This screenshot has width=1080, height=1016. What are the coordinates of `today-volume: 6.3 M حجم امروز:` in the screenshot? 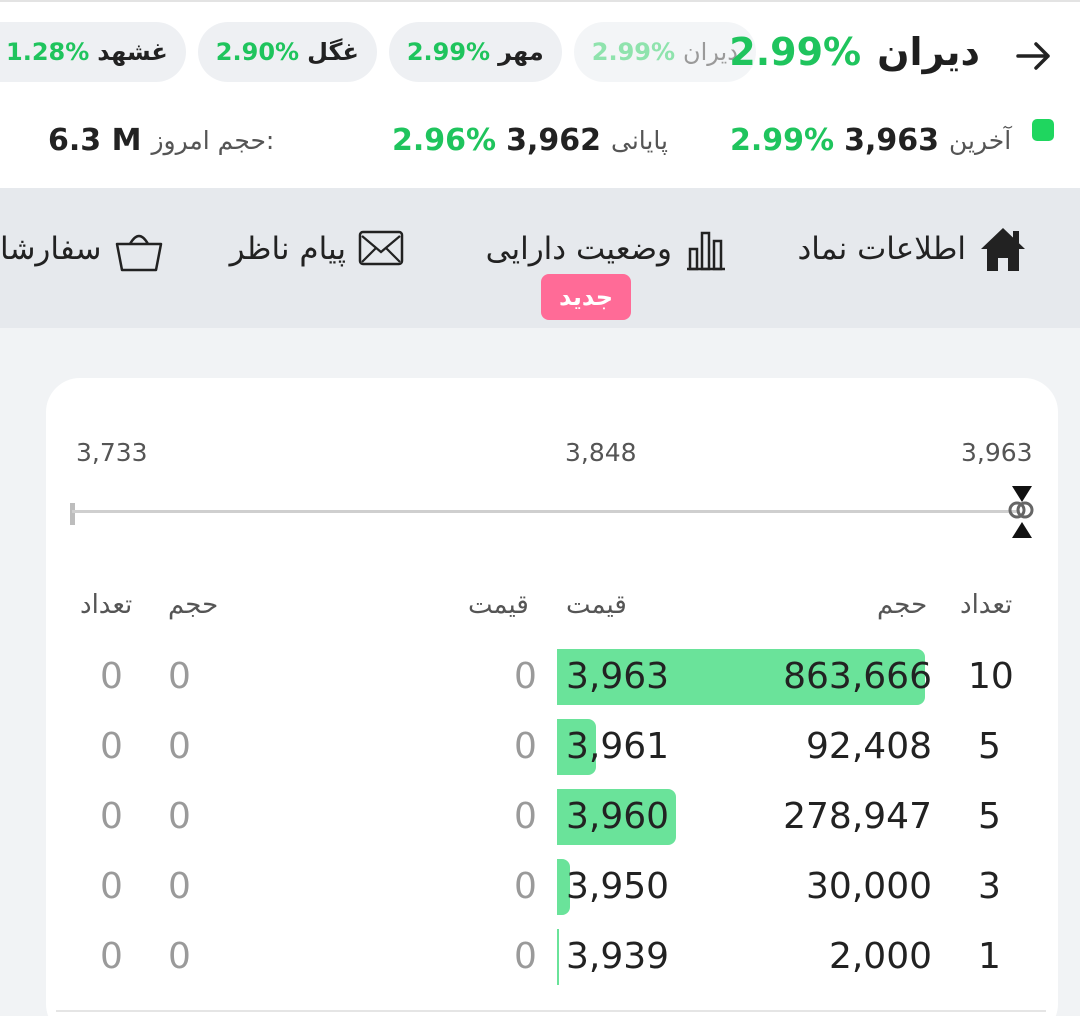 It's located at (161, 140).